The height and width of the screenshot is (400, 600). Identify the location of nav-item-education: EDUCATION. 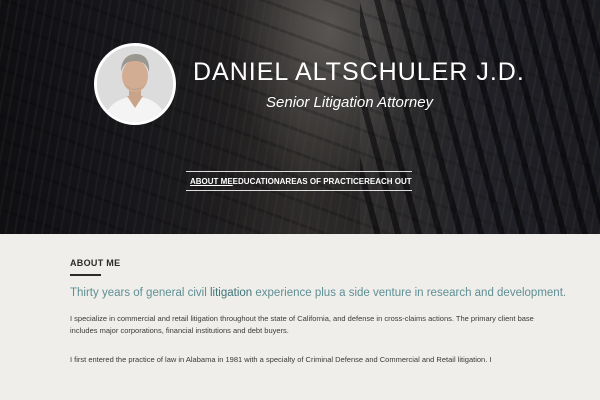
(256, 181).